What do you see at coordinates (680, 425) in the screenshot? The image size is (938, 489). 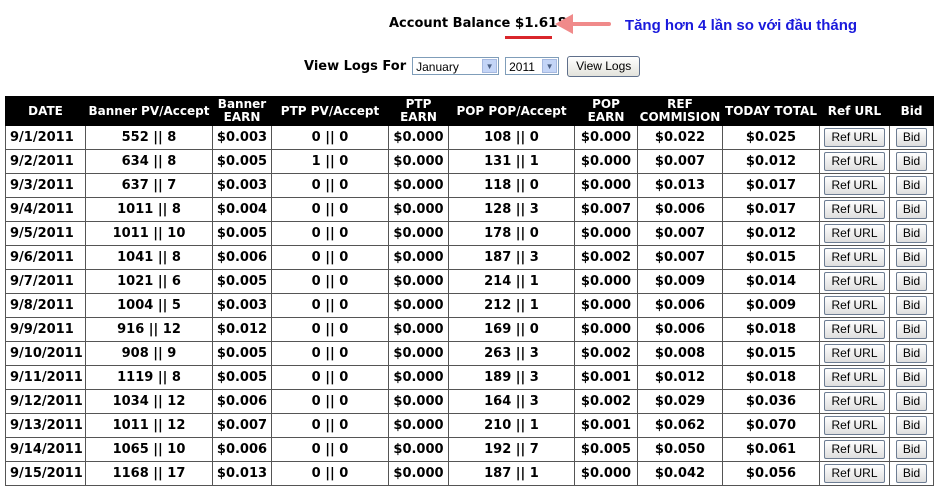 I see `cell-ref-commision: $0.062` at bounding box center [680, 425].